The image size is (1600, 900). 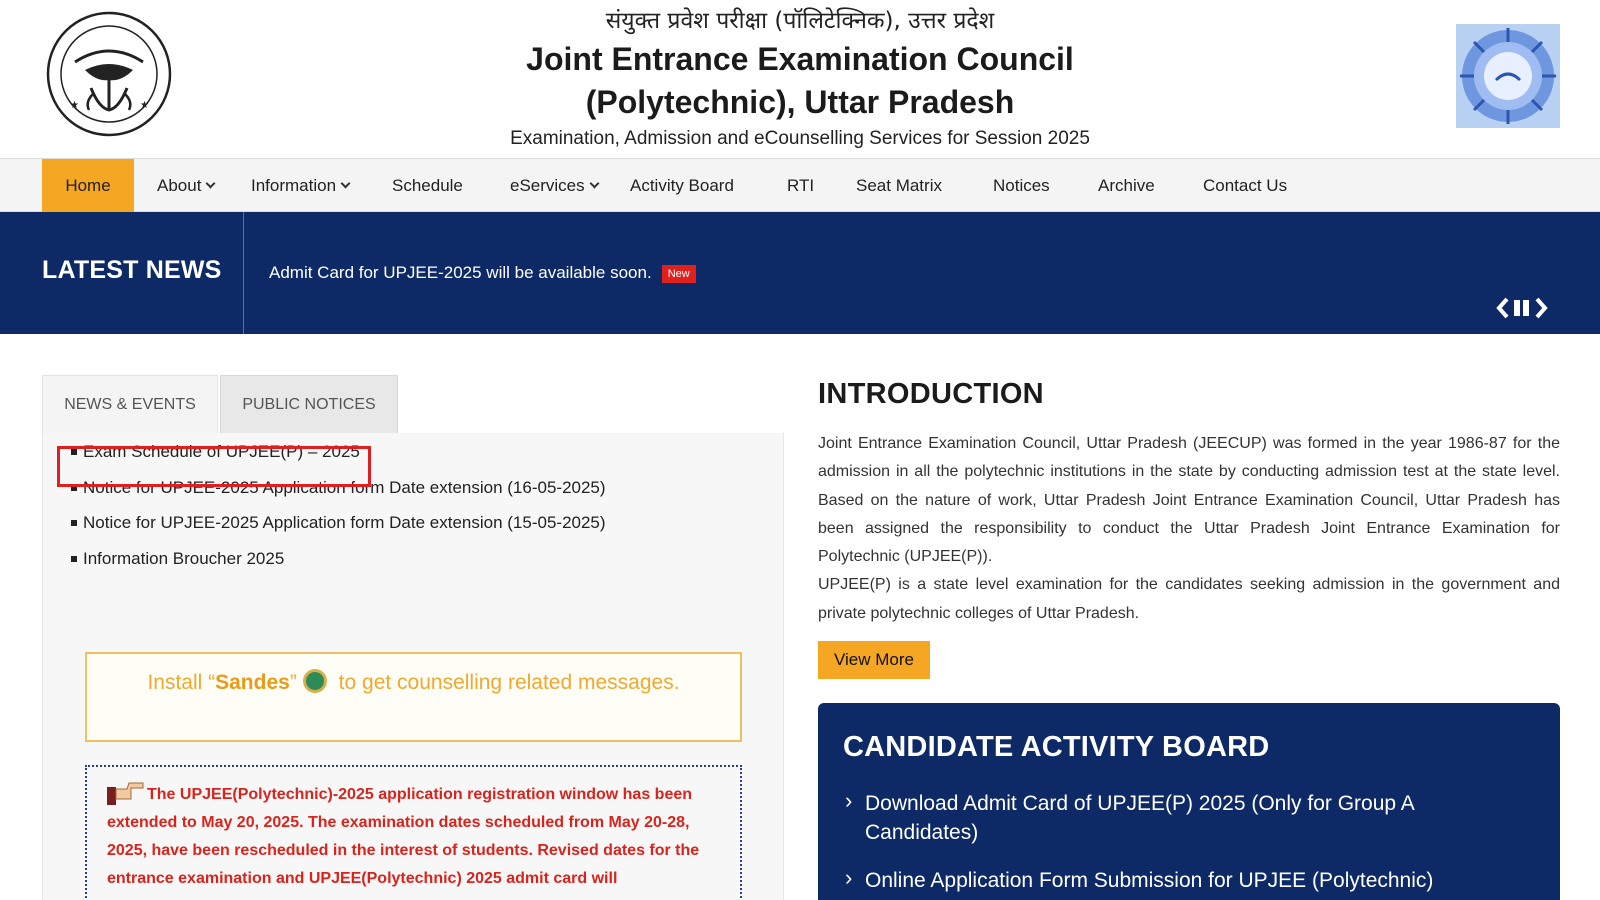 I want to click on chevron-right-icon, so click(x=1543, y=308).